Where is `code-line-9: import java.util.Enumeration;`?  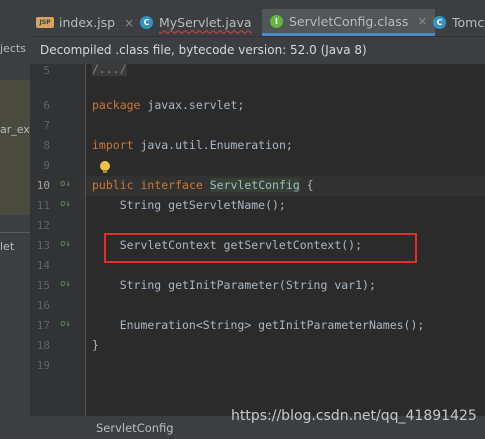
code-line-9: import java.util.Enumeration; is located at coordinates (192, 145).